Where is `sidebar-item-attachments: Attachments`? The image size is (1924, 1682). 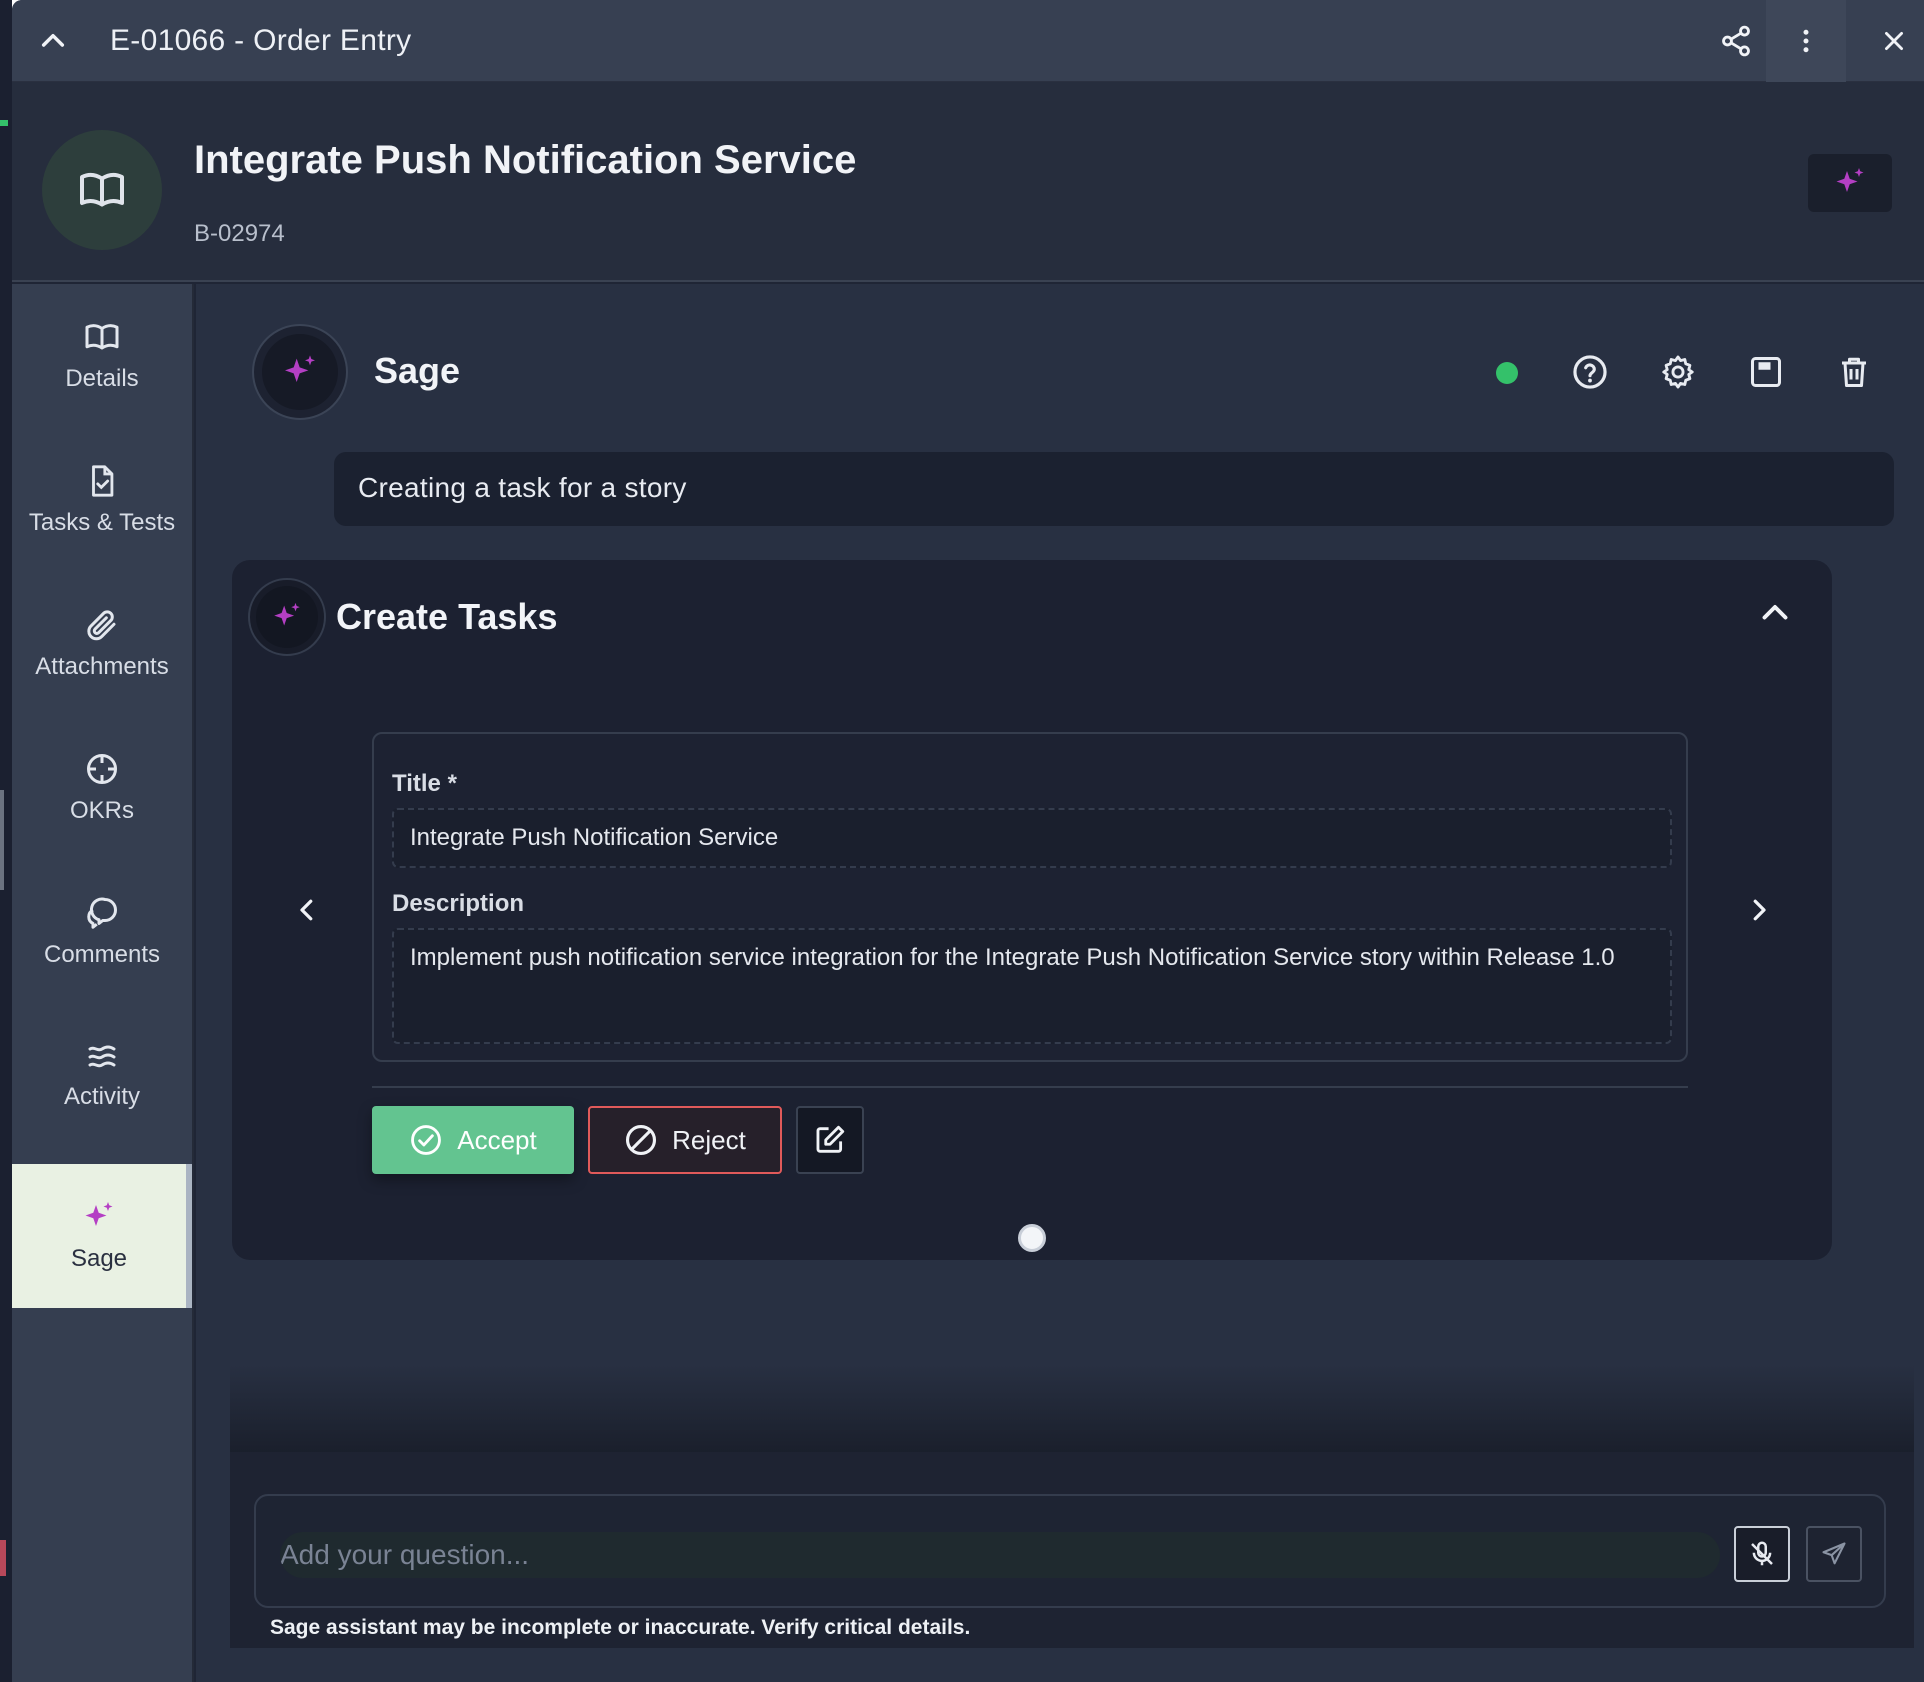
sidebar-item-attachments: Attachments is located at coordinates (102, 644).